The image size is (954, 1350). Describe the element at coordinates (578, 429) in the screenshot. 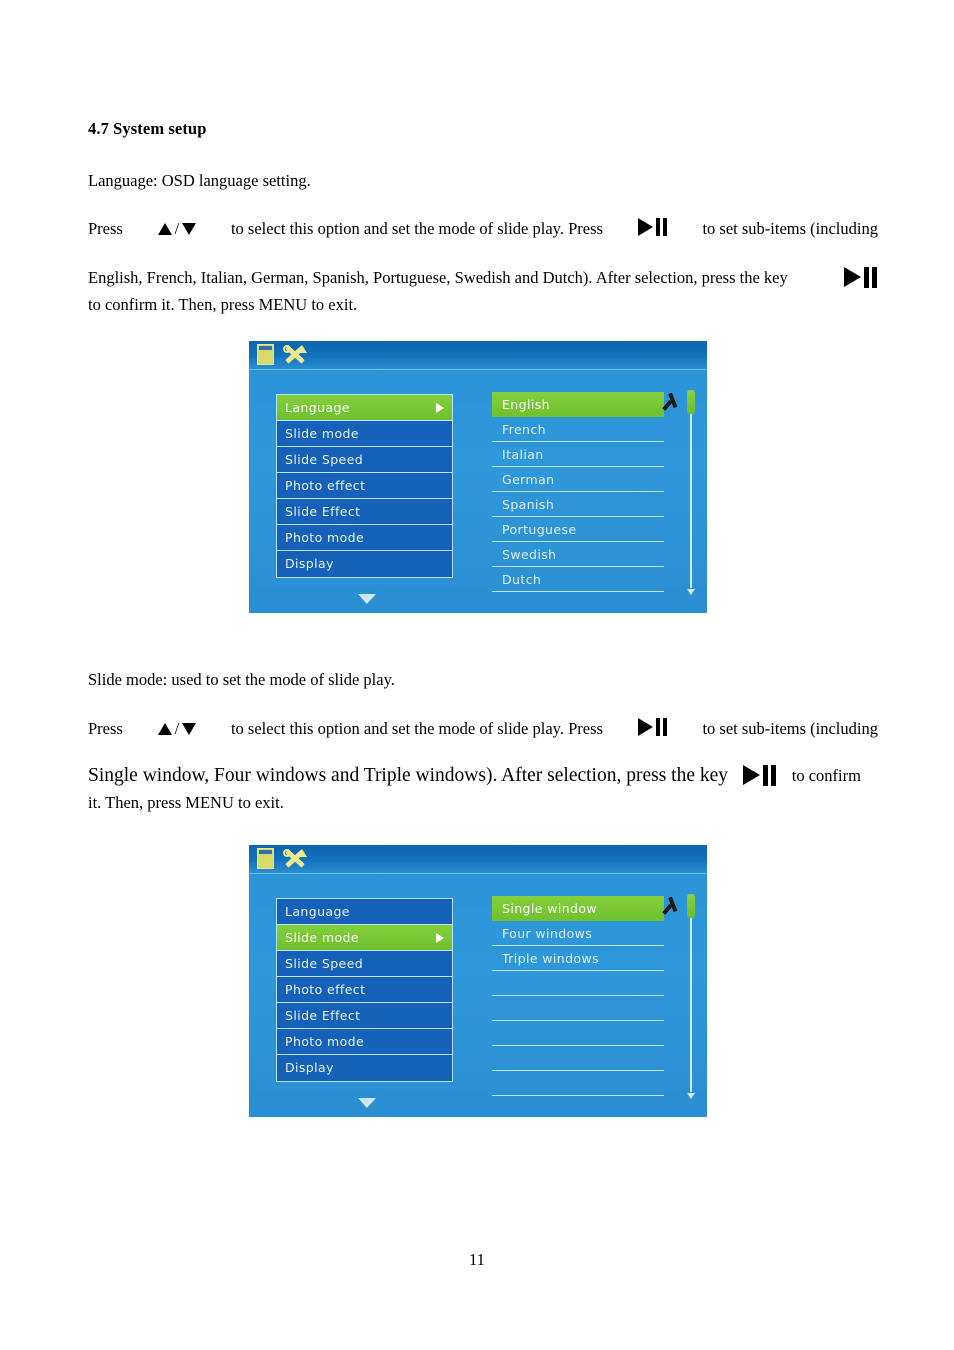

I see `osd-option-french: French` at that location.